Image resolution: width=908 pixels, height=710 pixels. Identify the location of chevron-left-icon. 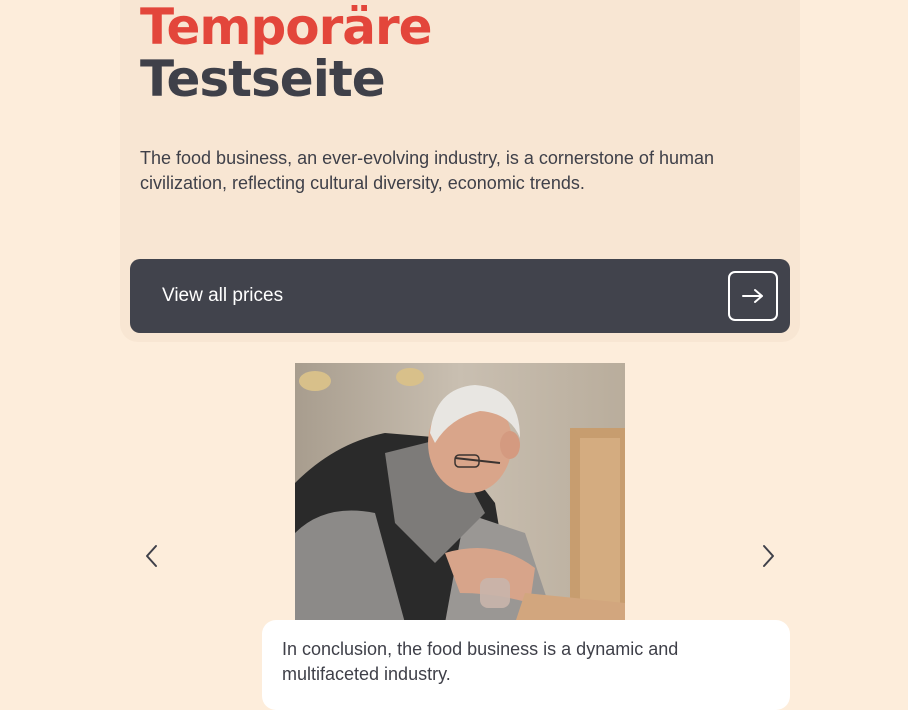
(151, 558).